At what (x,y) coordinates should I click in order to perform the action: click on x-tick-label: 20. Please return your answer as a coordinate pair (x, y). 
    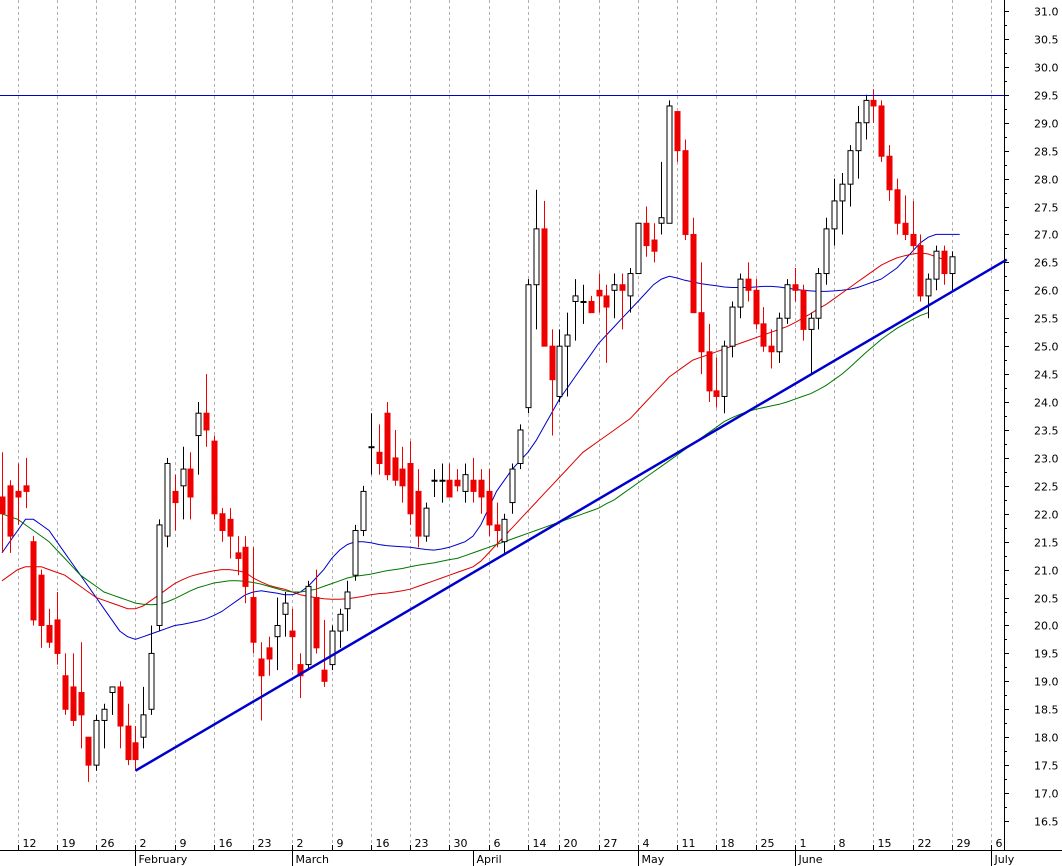
    Looking at the image, I should click on (571, 843).